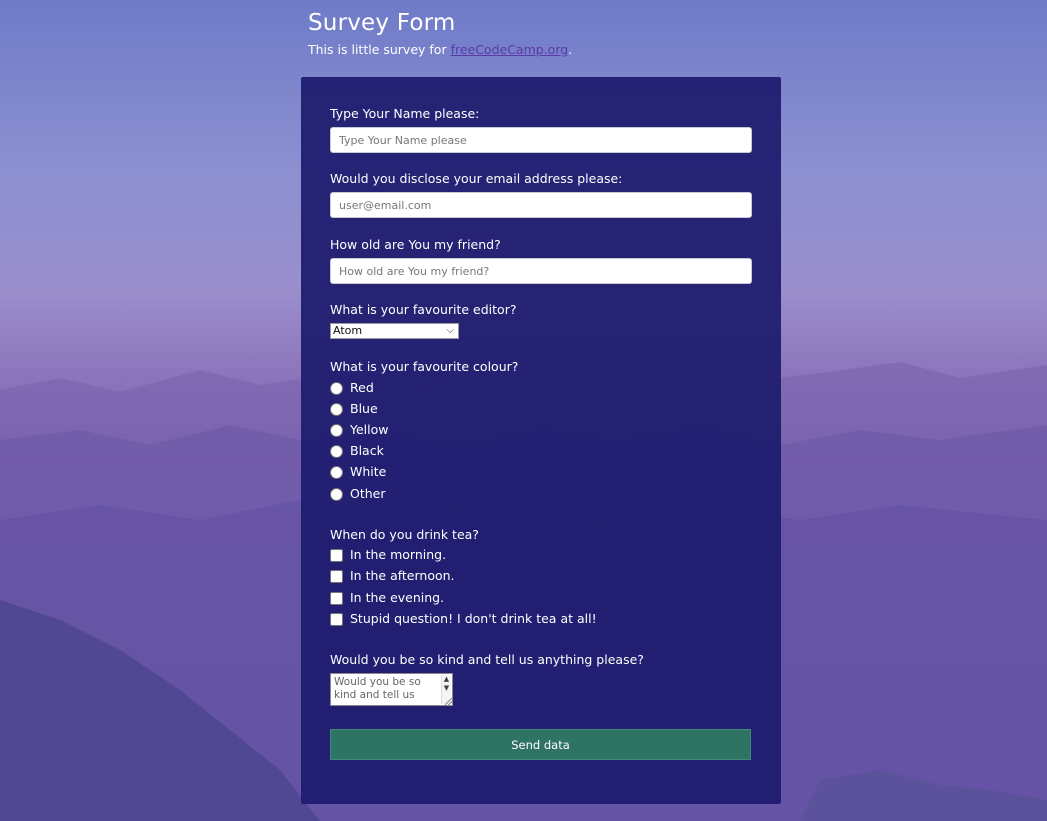 Image resolution: width=1047 pixels, height=821 pixels. I want to click on radio-option-white: White, so click(358, 472).